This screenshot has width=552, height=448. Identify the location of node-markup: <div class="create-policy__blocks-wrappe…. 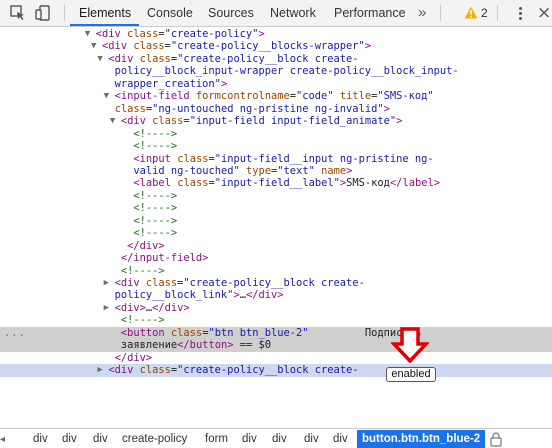
(236, 46).